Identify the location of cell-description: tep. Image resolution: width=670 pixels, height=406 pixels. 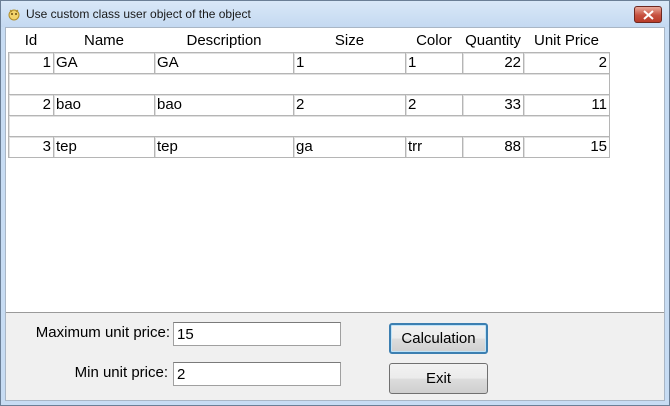
(224, 147).